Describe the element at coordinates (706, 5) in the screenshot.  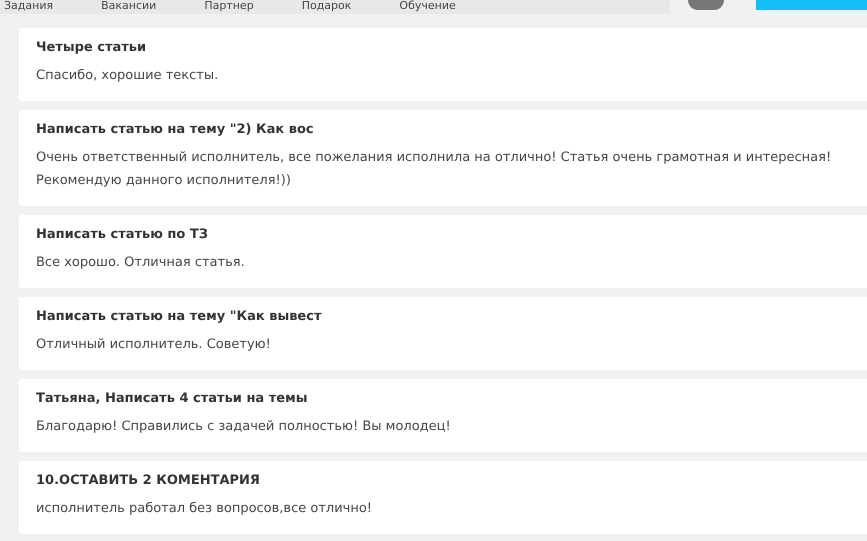
I see `avatar-icon` at that location.